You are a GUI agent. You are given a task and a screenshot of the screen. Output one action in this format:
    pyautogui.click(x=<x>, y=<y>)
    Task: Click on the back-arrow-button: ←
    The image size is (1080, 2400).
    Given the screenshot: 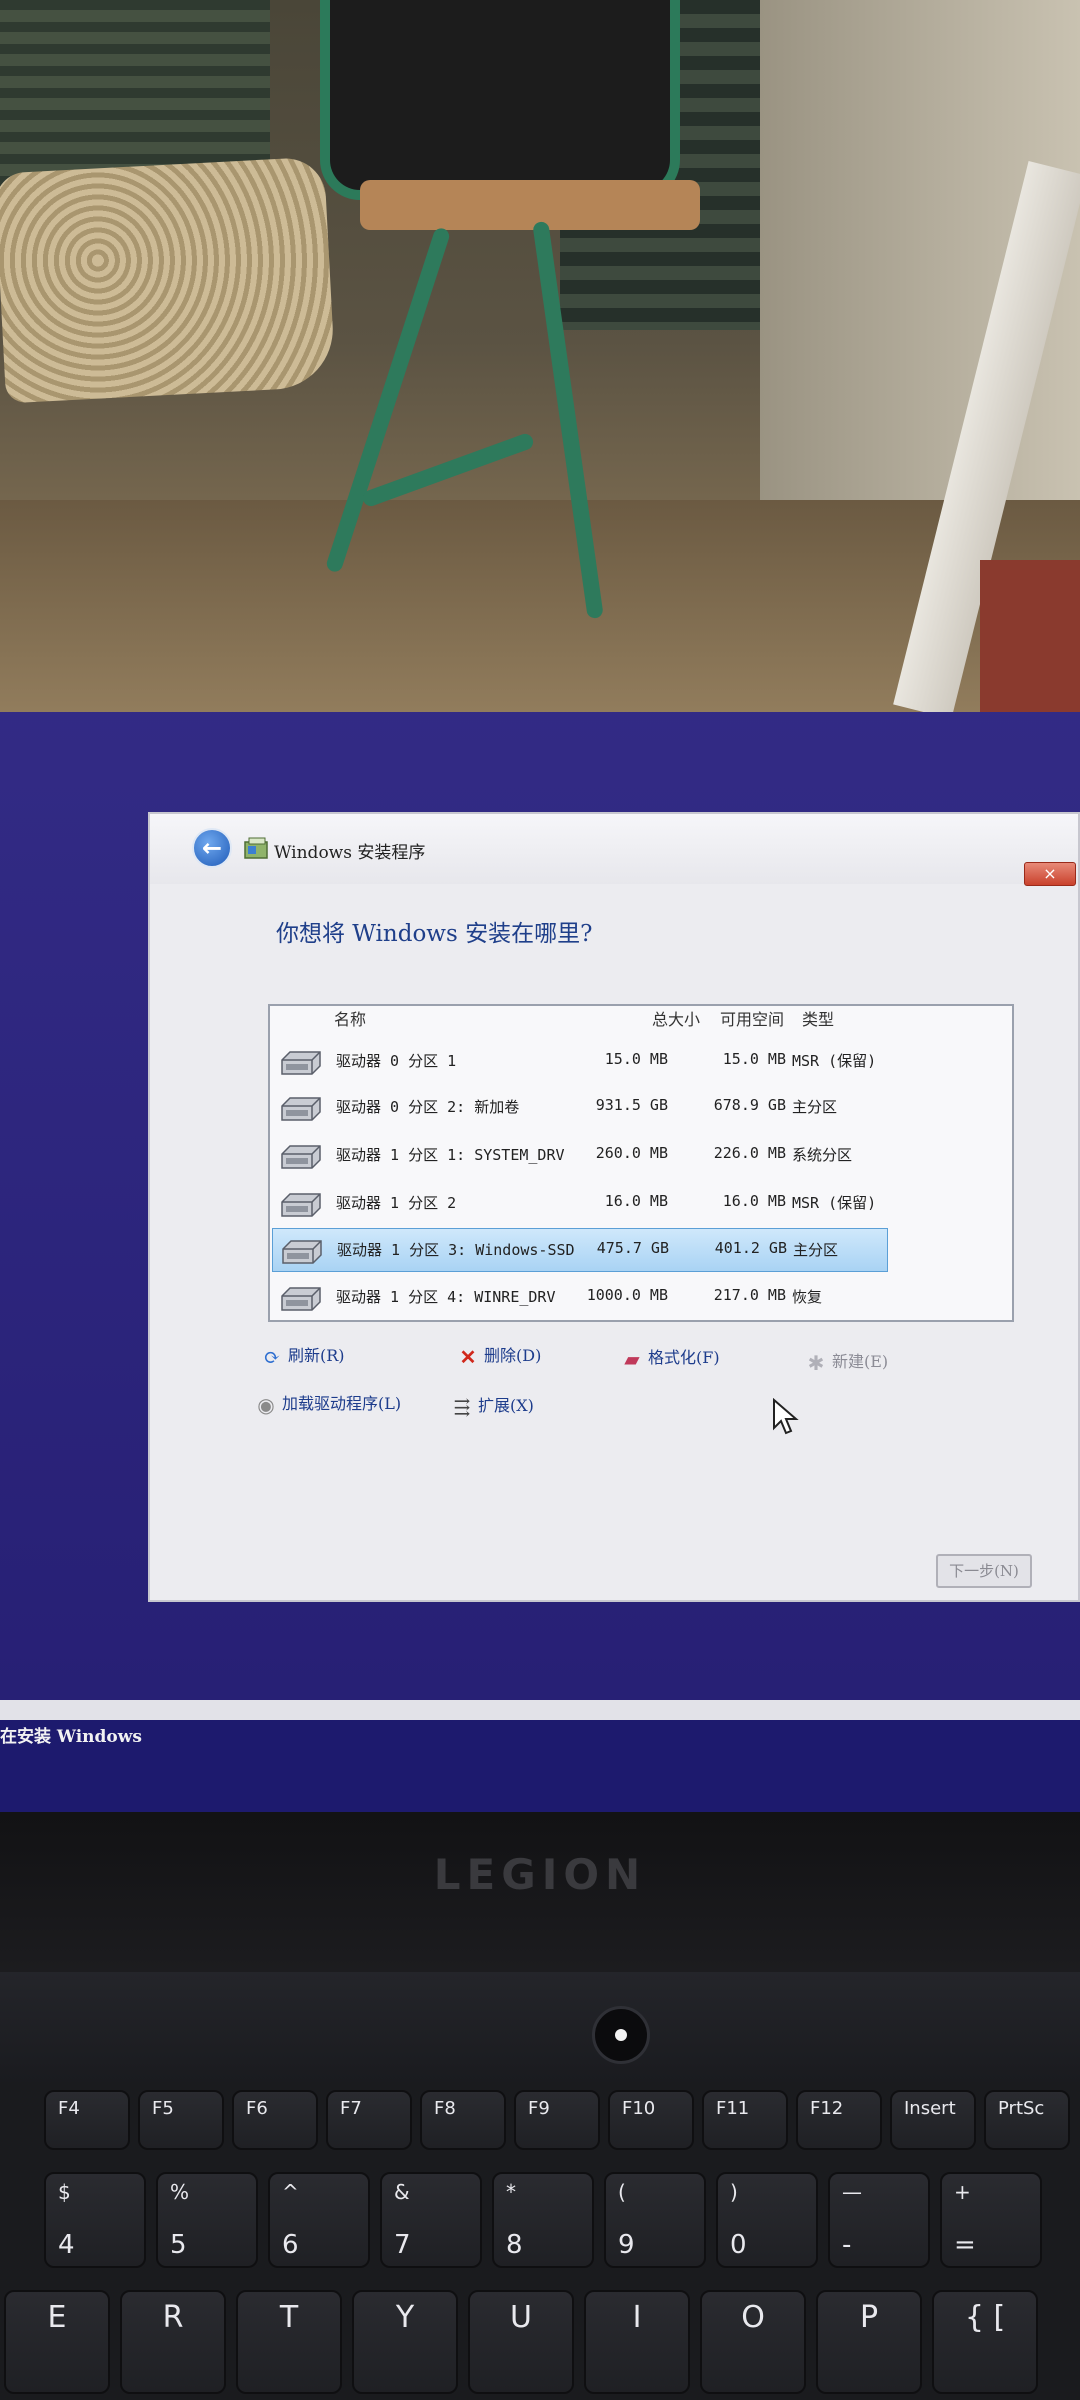 What is the action you would take?
    pyautogui.click(x=212, y=848)
    